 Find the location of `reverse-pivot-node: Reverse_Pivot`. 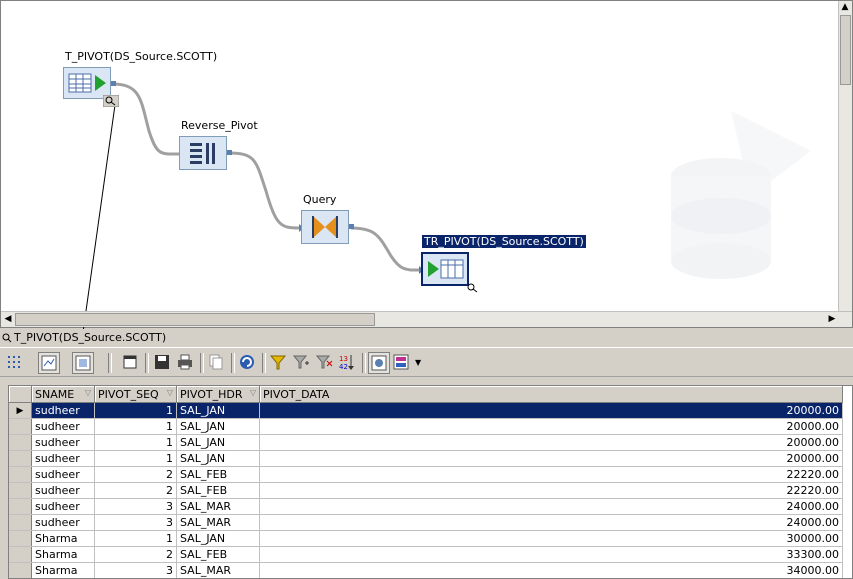

reverse-pivot-node: Reverse_Pivot is located at coordinates (227, 145).